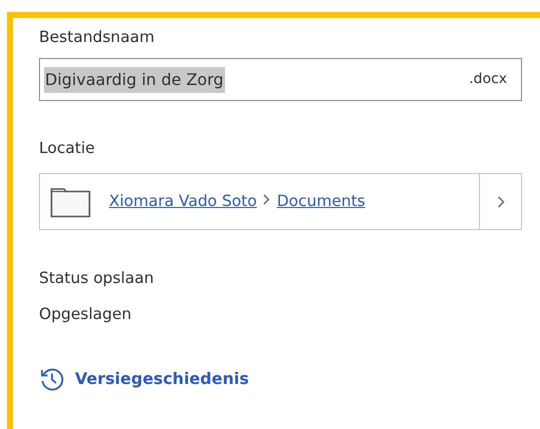 Image resolution: width=540 pixels, height=429 pixels. What do you see at coordinates (183, 202) in the screenshot?
I see `folder-link: Xiomara Vado Soto` at bounding box center [183, 202].